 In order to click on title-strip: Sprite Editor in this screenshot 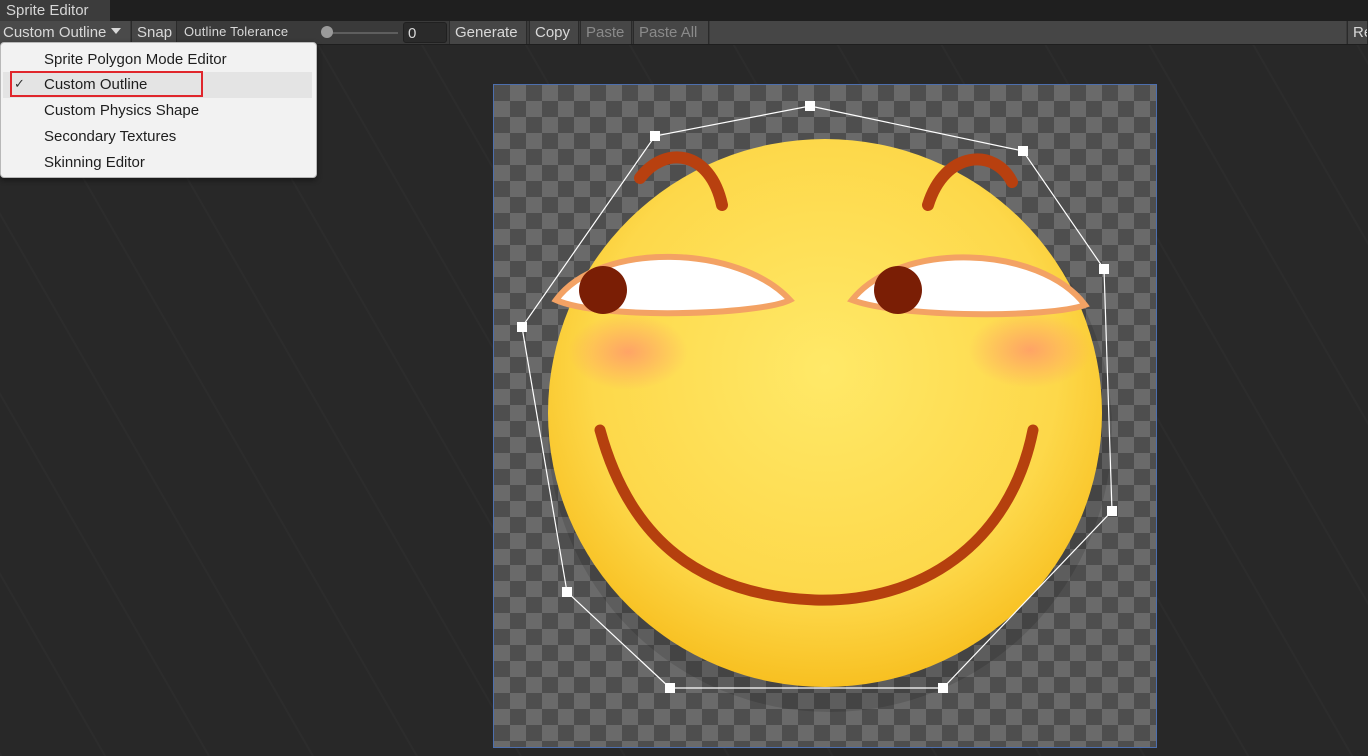, I will do `click(684, 10)`.